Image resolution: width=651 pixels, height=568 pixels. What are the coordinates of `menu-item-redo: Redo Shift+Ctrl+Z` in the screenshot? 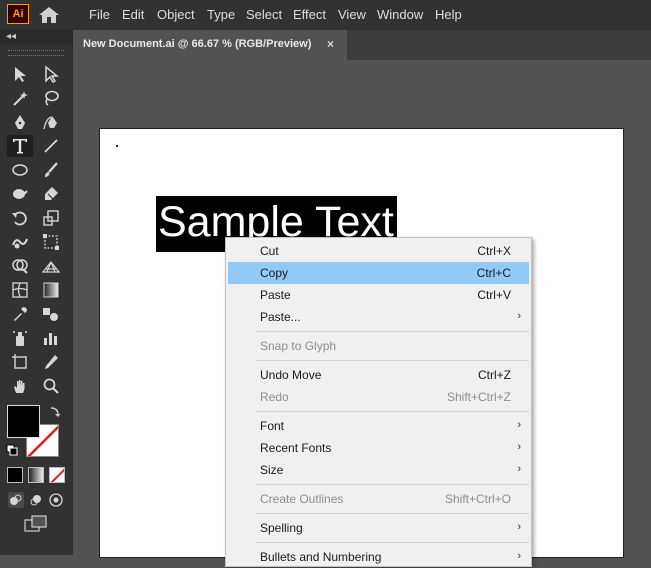 It's located at (385, 397).